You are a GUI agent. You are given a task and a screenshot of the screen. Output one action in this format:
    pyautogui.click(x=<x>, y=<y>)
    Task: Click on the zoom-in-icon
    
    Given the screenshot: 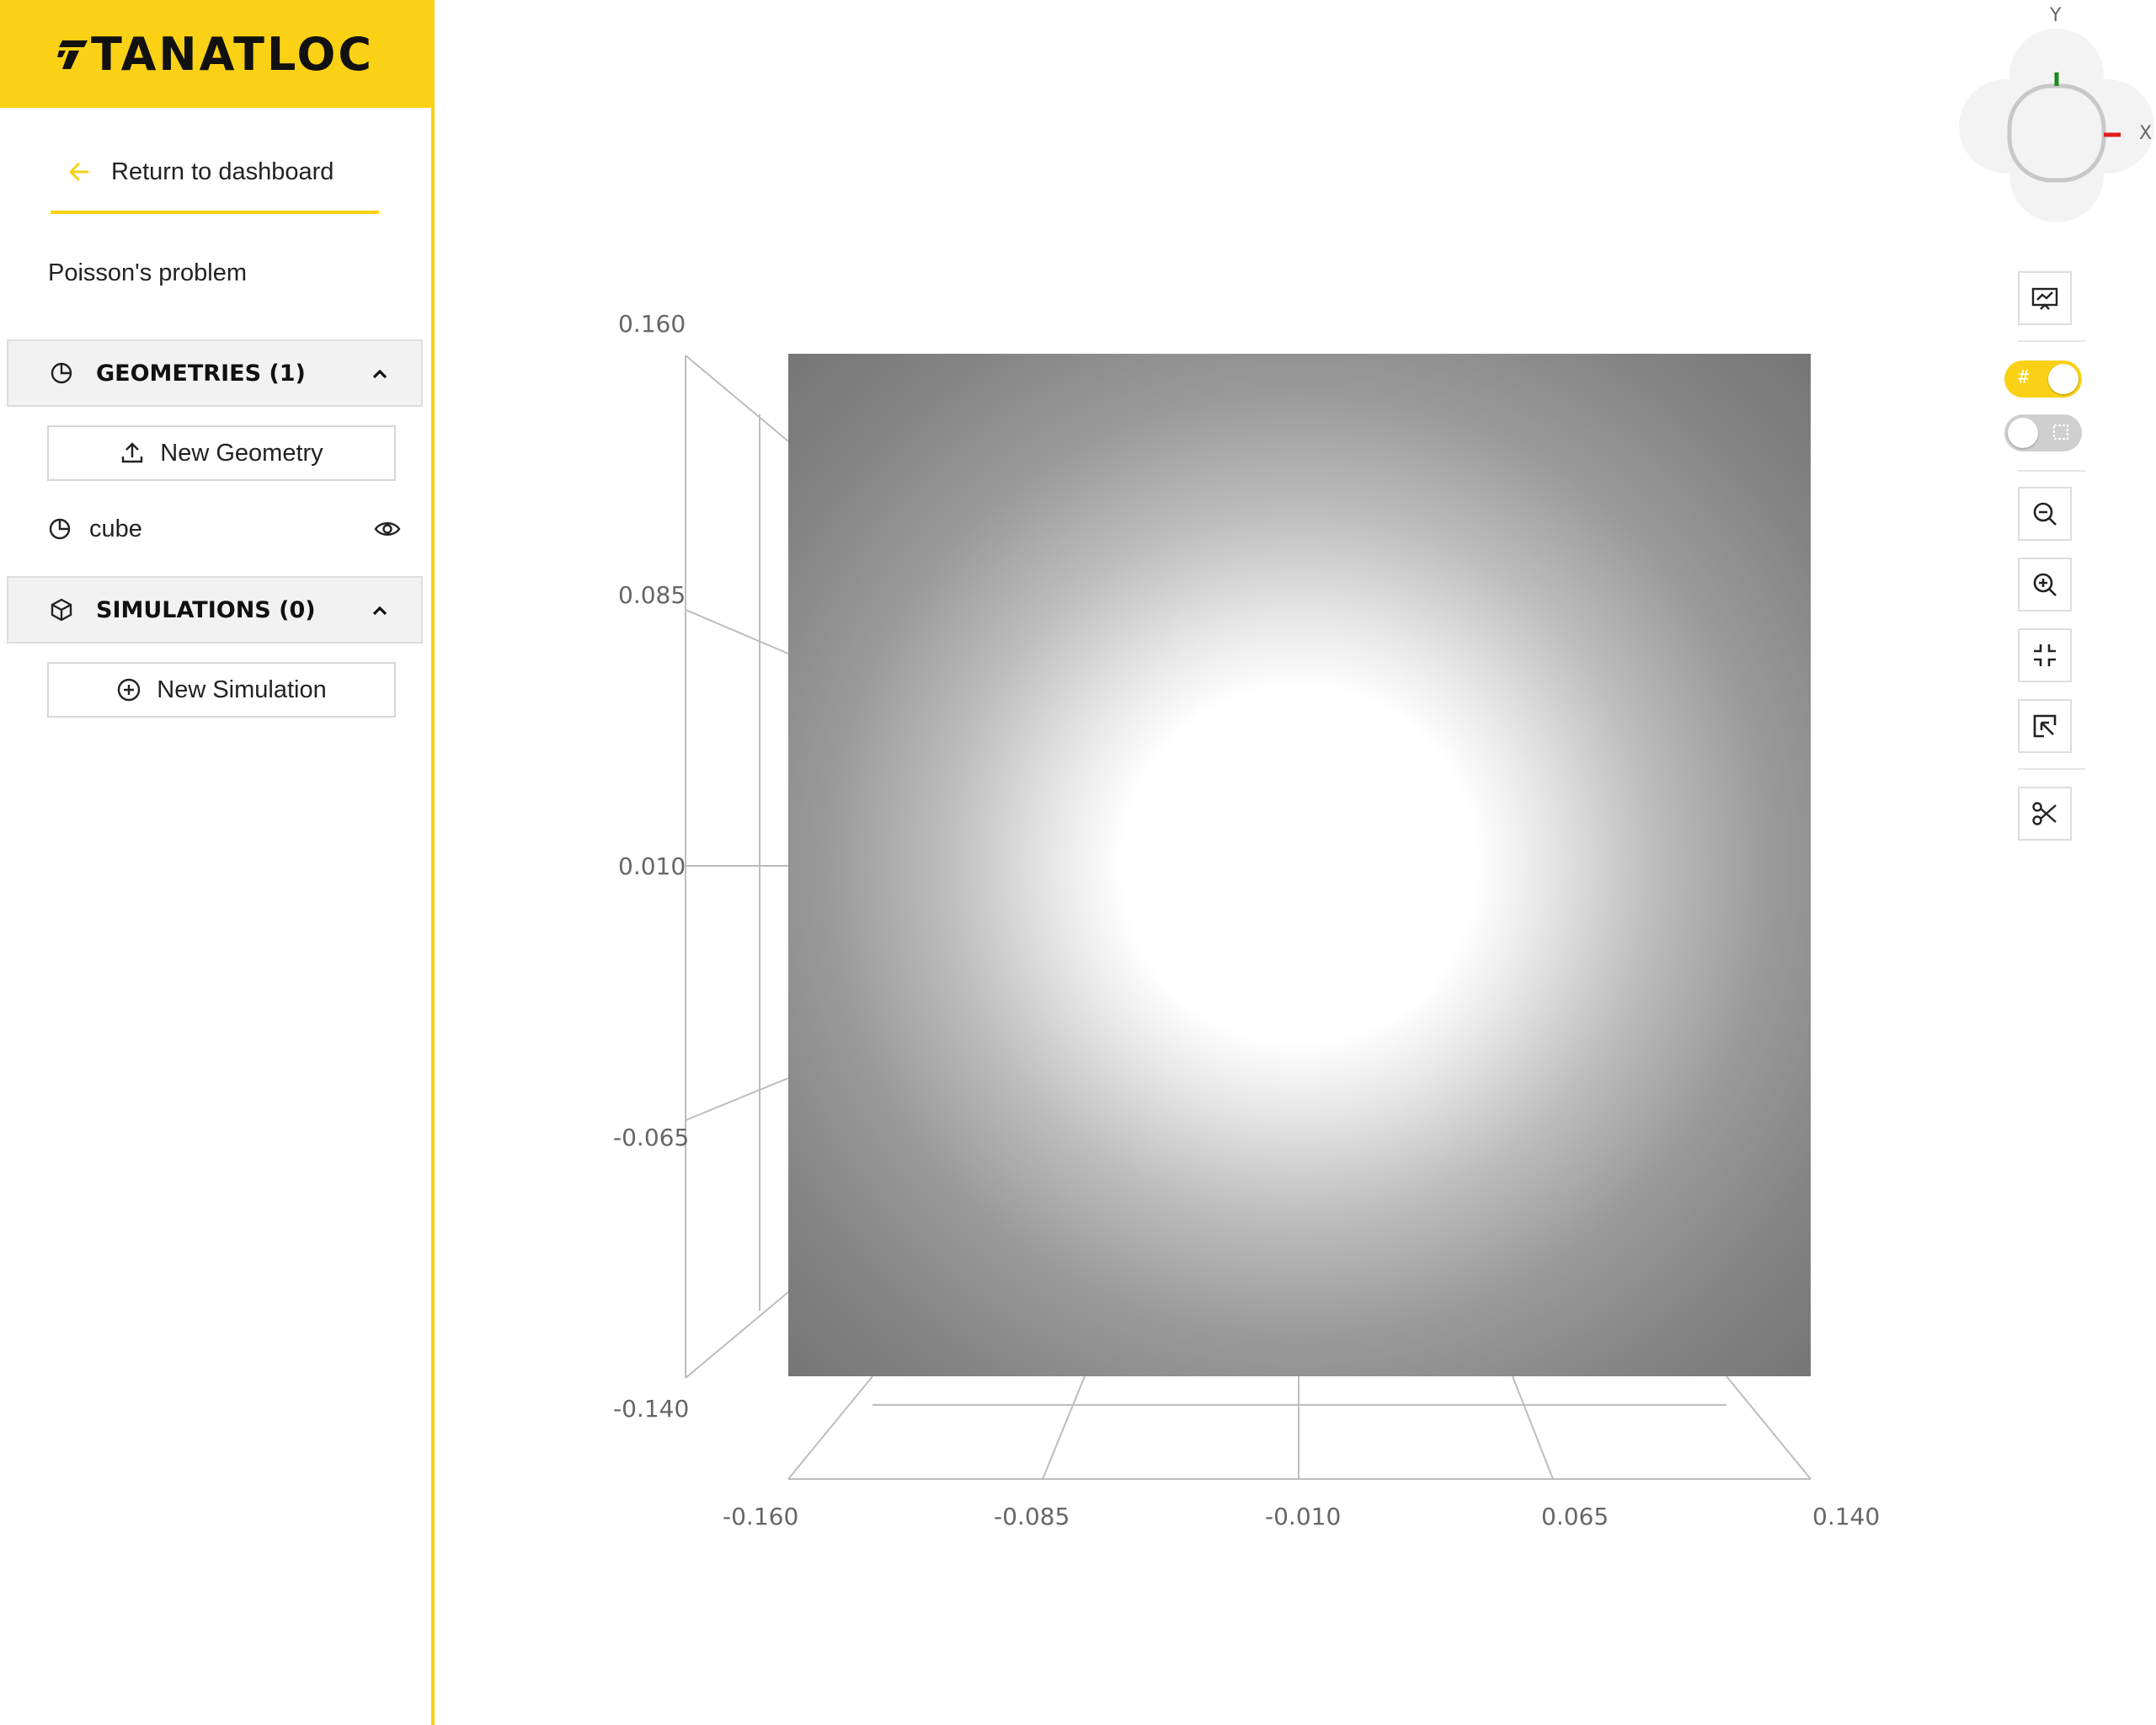 What is the action you would take?
    pyautogui.click(x=2045, y=584)
    